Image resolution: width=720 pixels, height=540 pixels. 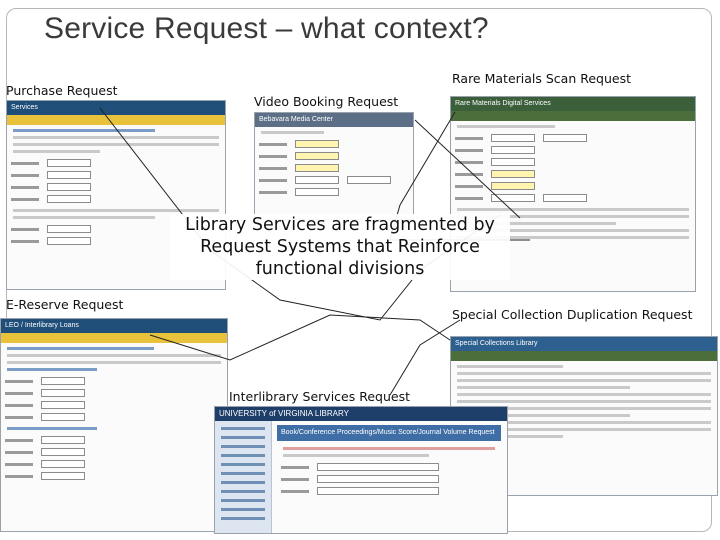 I want to click on rare-header-bar, so click(x=573, y=116).